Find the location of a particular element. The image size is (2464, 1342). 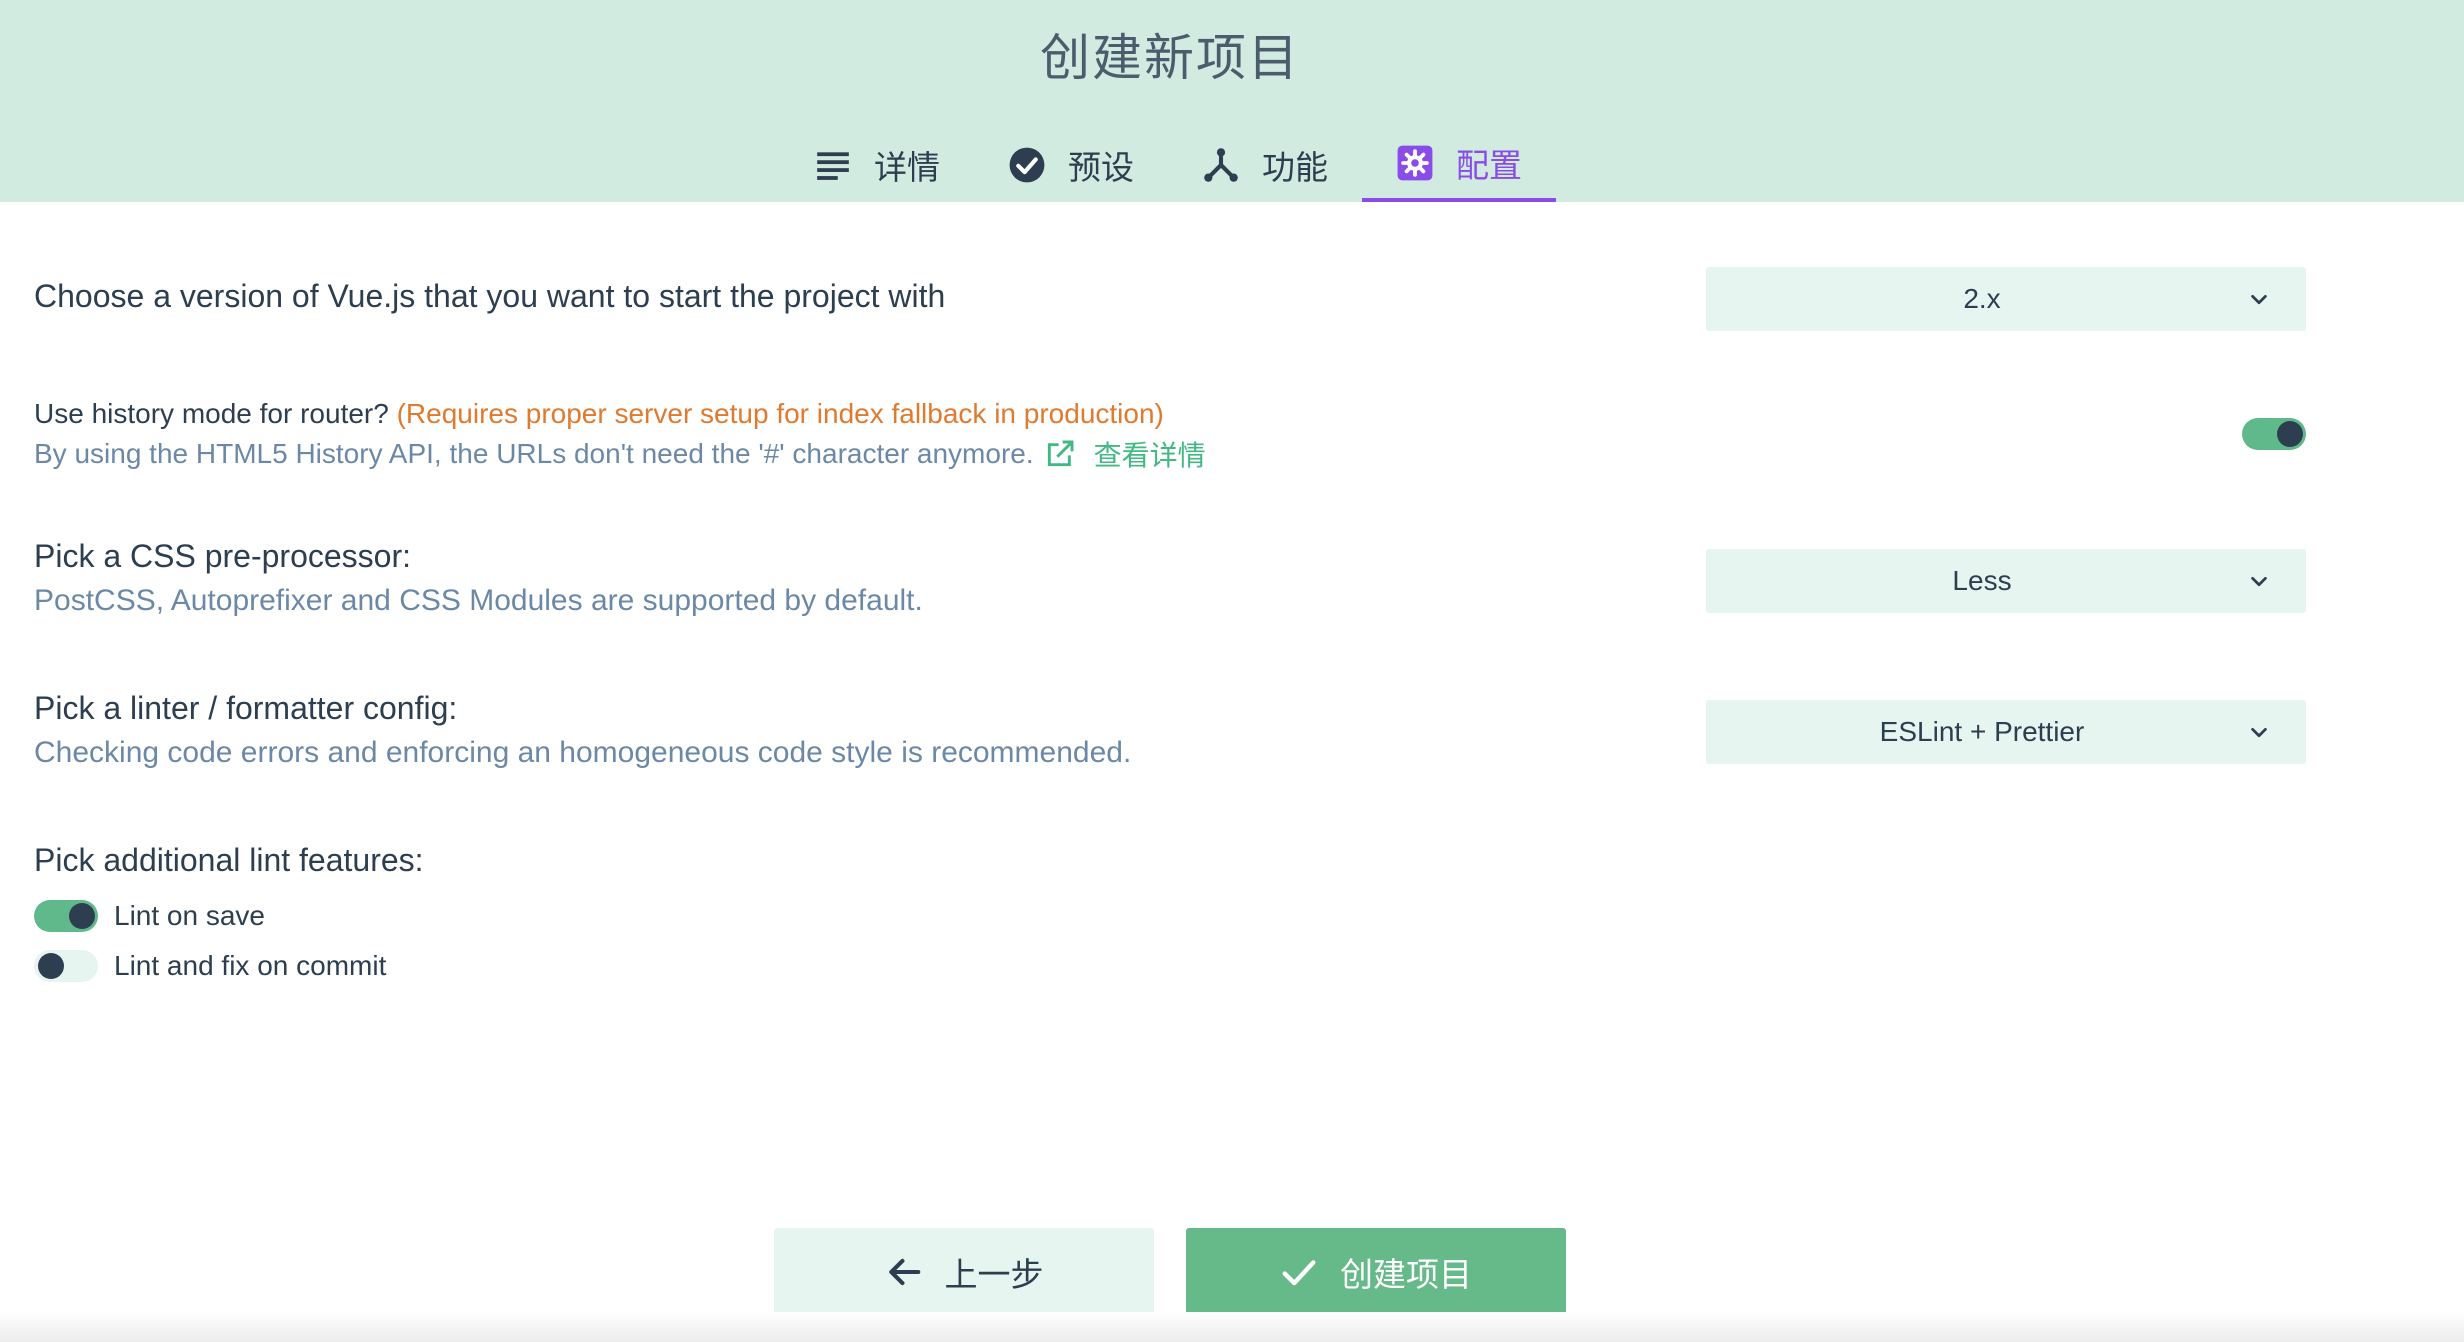

more-link-label: 查看详情 is located at coordinates (1149, 455).